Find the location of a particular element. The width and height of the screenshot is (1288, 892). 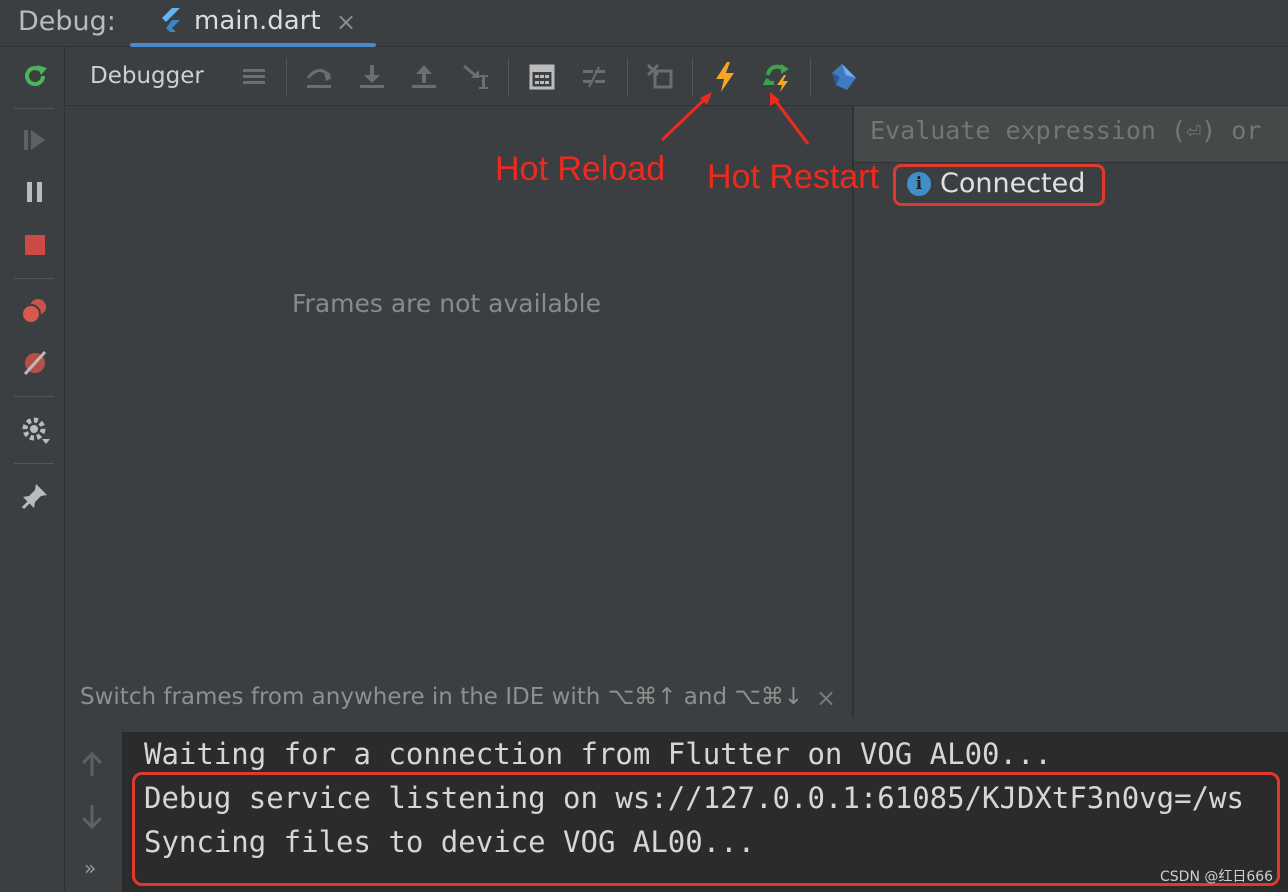

console-highlight-box is located at coordinates (706, 829).